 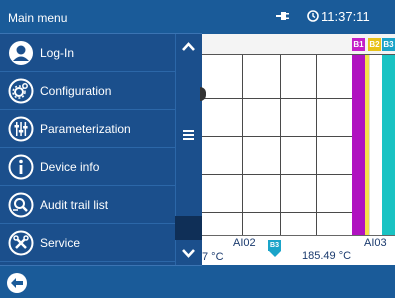 What do you see at coordinates (70, 167) in the screenshot?
I see `menu-item-label: Device info` at bounding box center [70, 167].